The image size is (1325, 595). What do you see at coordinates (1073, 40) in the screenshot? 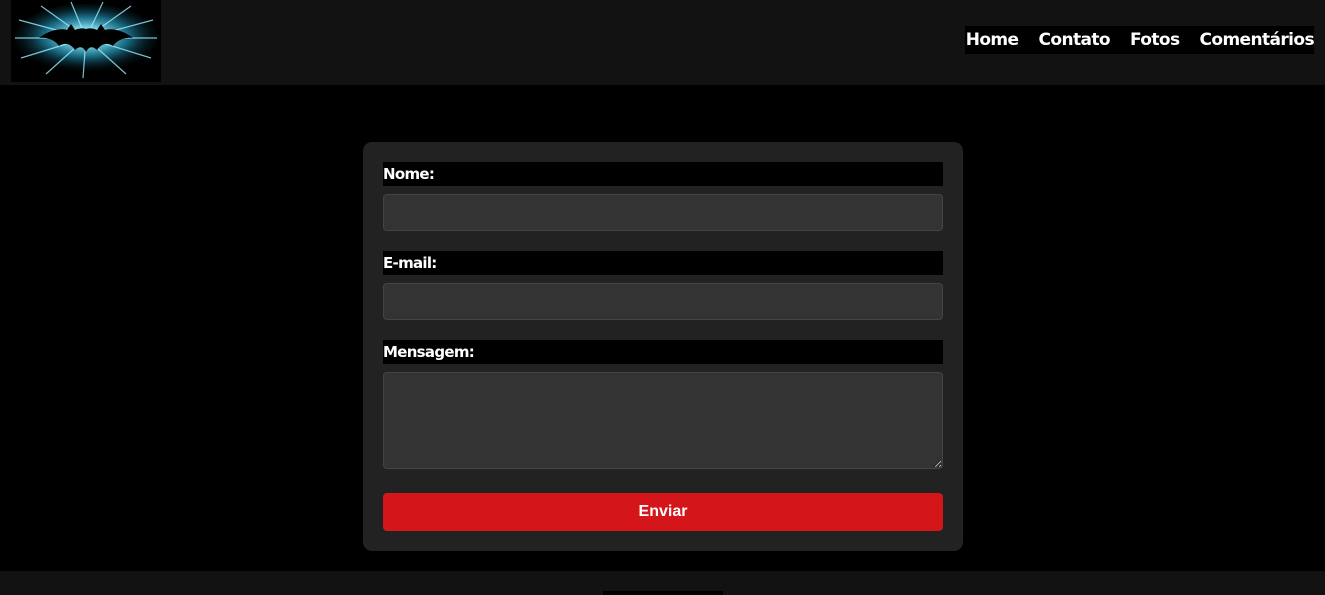
I see `nav-link-contato: Contato` at bounding box center [1073, 40].